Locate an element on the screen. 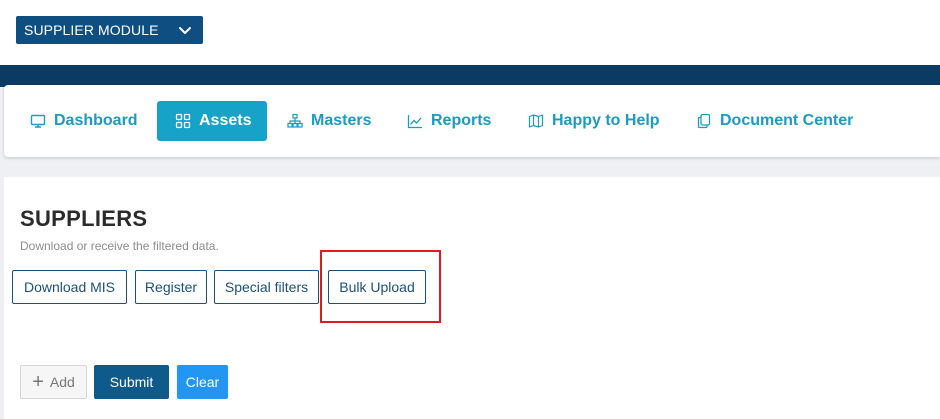 The image size is (940, 419). documents-icon is located at coordinates (704, 121).